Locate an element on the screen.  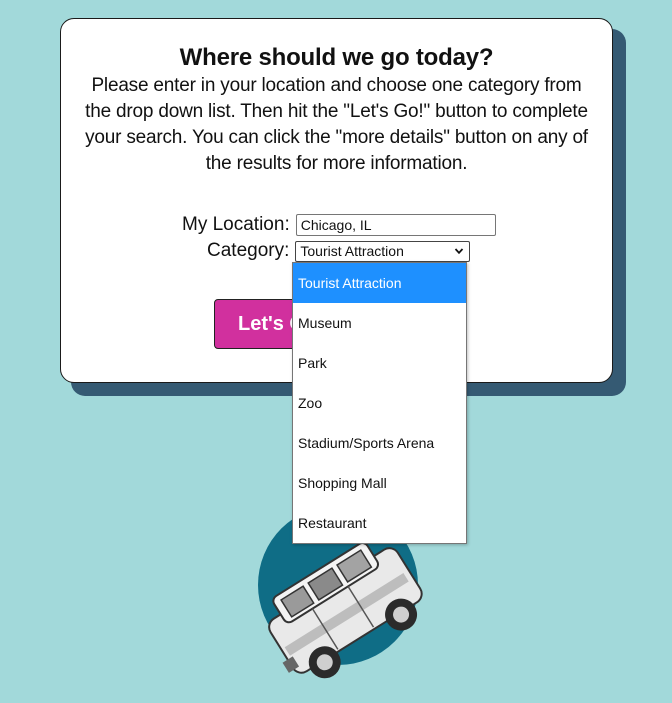
location-input is located at coordinates (395, 225).